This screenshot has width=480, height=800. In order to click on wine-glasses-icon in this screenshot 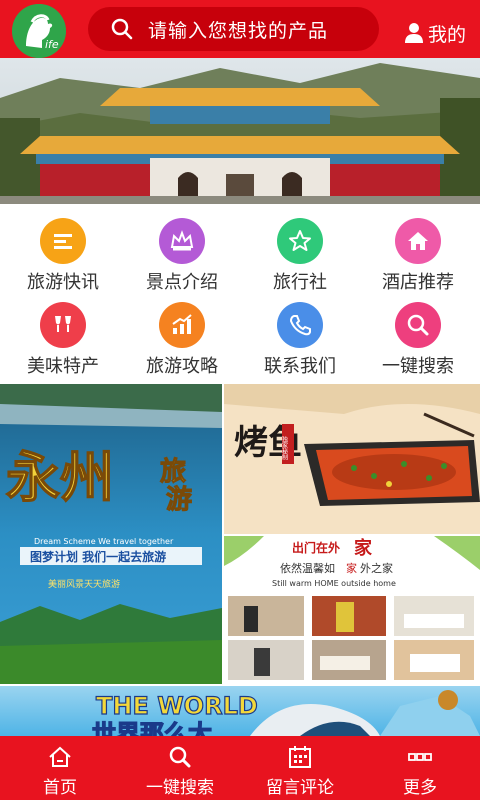, I will do `click(63, 325)`.